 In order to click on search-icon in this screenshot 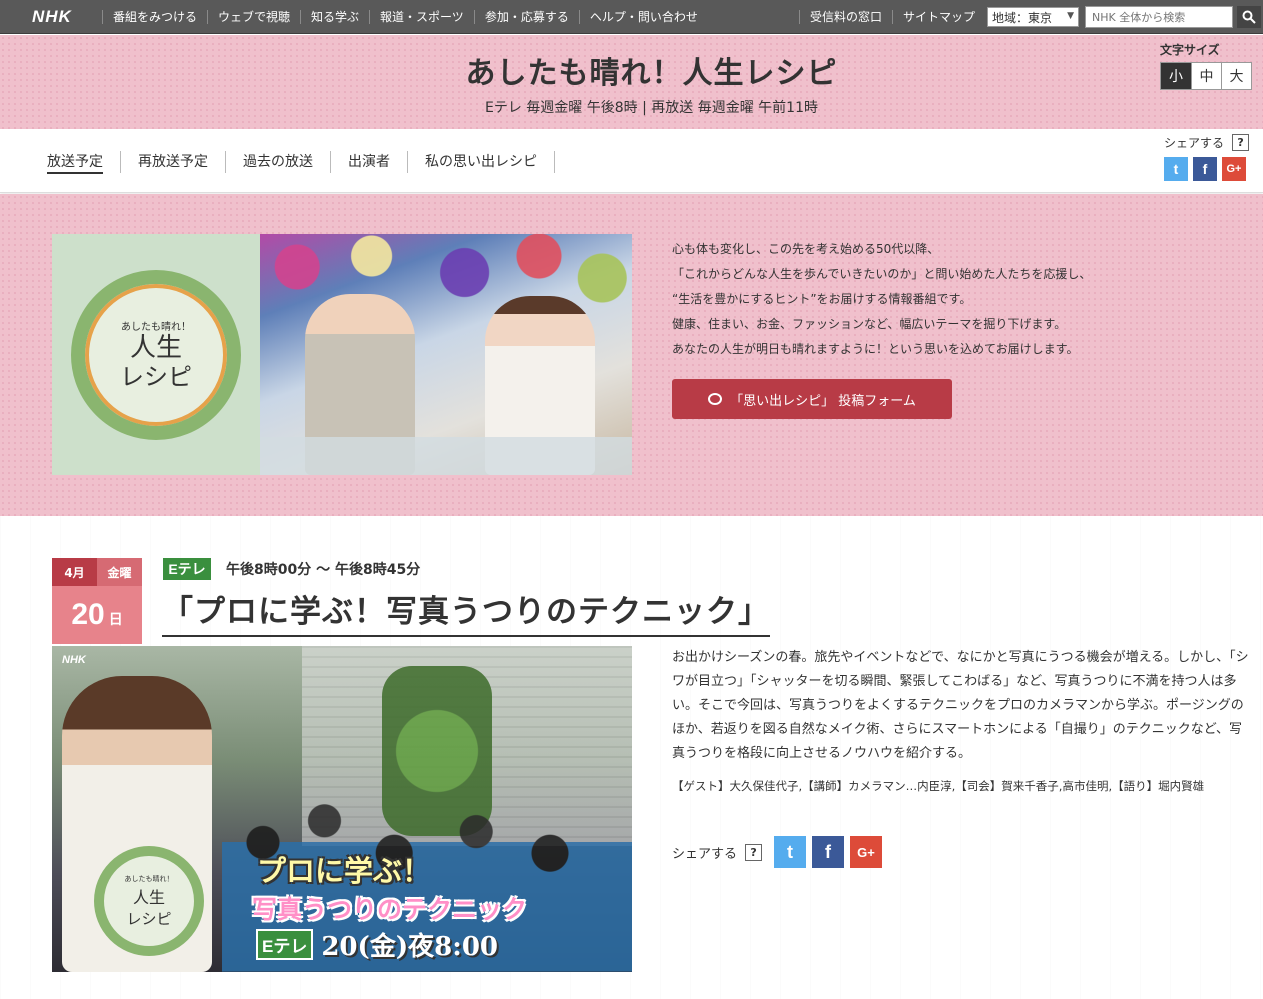, I will do `click(1249, 17)`.